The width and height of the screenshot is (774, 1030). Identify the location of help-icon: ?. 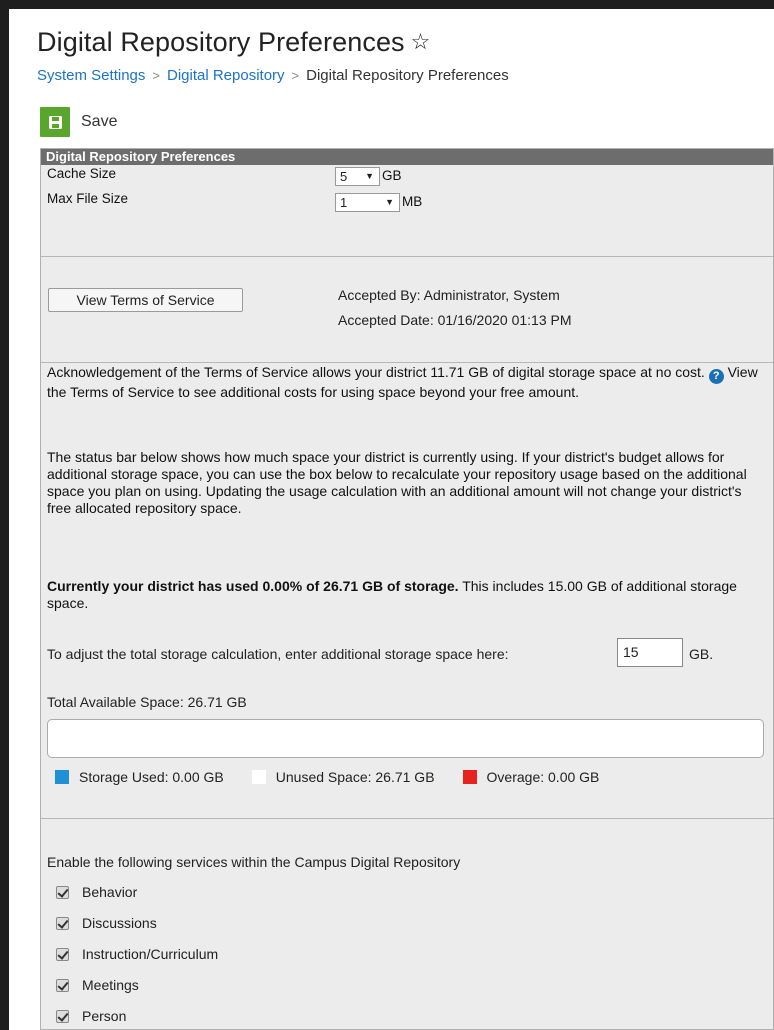
(716, 376).